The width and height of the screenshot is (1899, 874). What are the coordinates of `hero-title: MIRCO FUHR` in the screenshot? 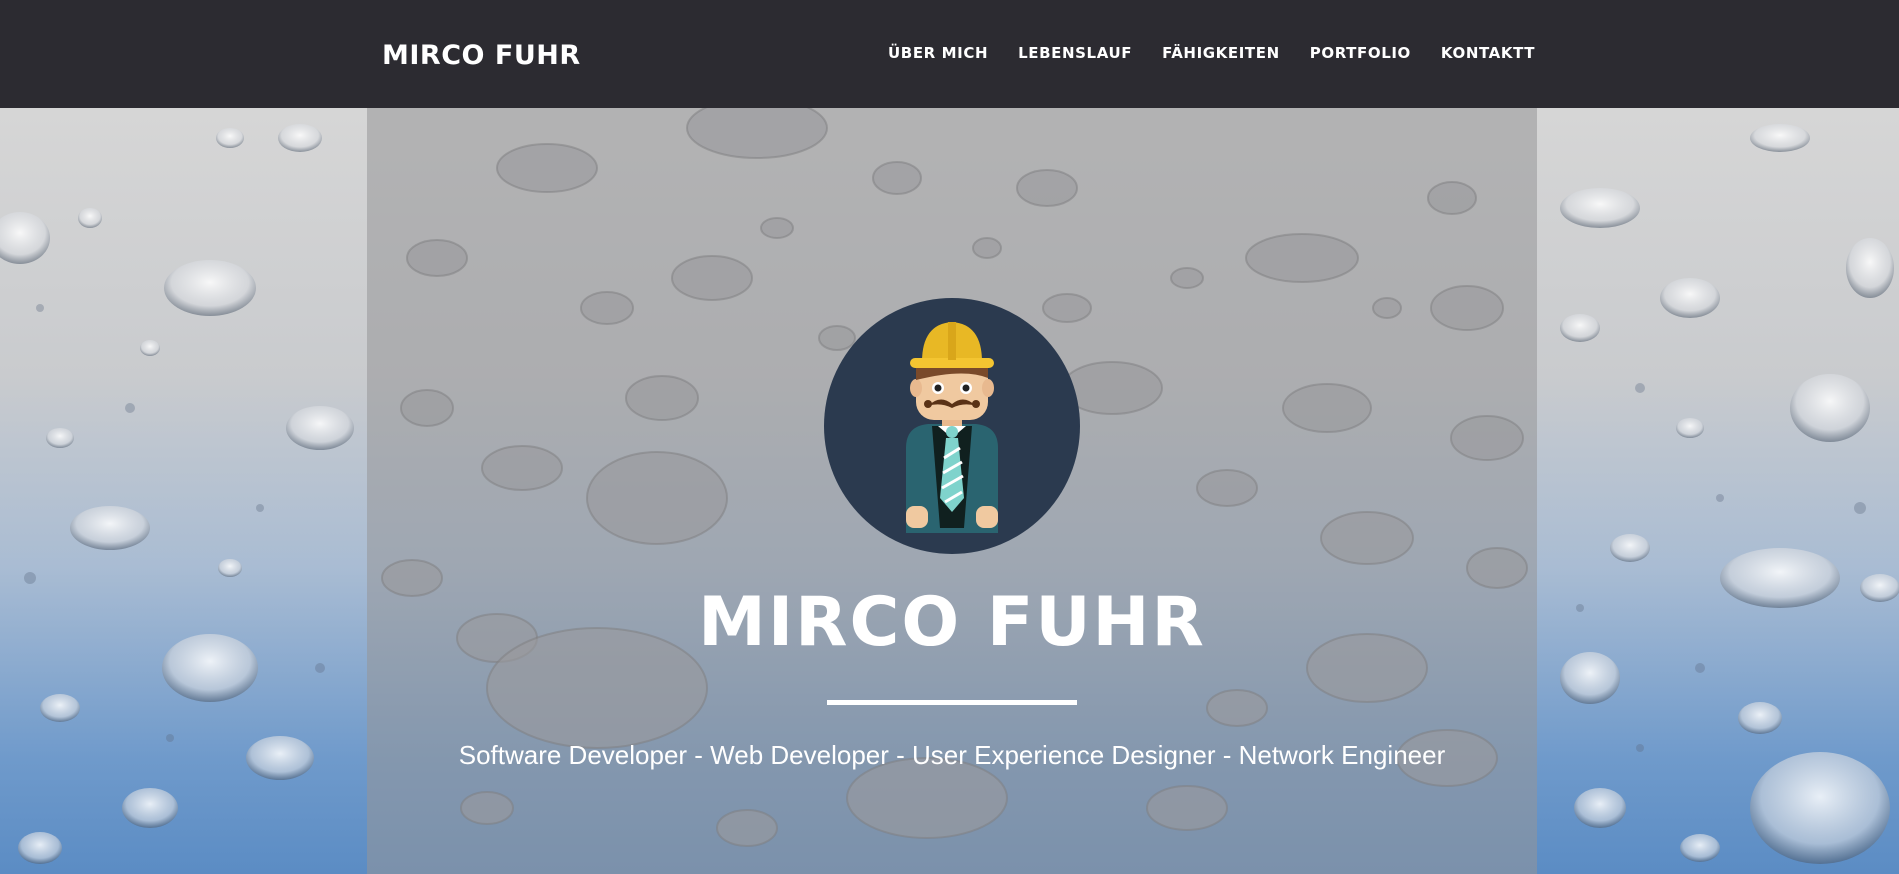 It's located at (952, 622).